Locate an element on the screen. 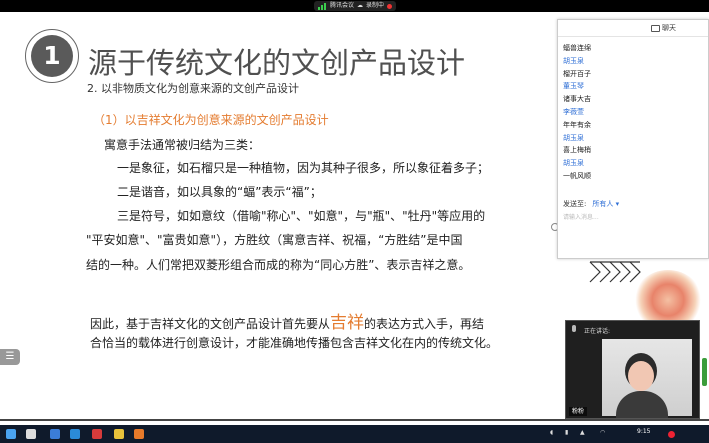  section-number: 1 is located at coordinates (52, 56).